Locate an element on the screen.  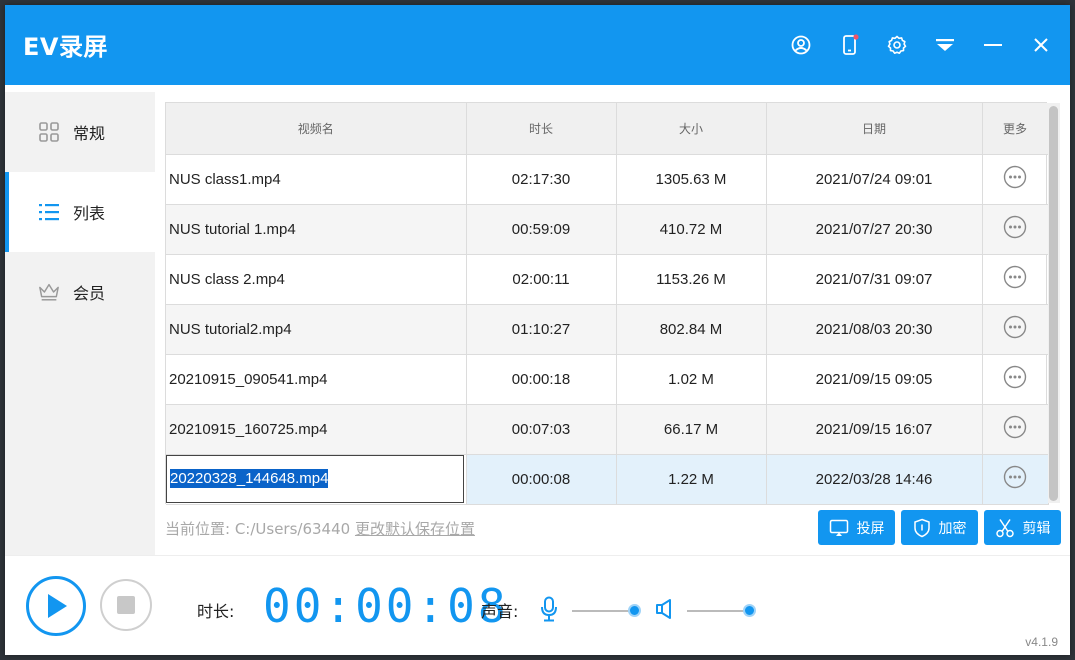
date-cell: 2021/07/24 09:01 is located at coordinates (874, 179).